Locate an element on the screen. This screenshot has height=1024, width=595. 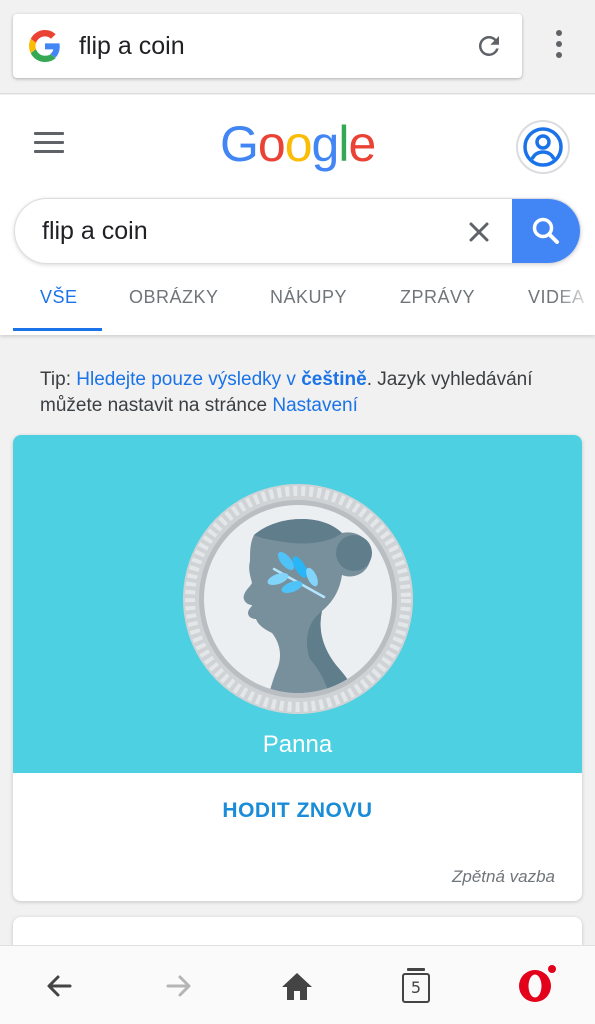
google-logo: Google is located at coordinates (298, 144).